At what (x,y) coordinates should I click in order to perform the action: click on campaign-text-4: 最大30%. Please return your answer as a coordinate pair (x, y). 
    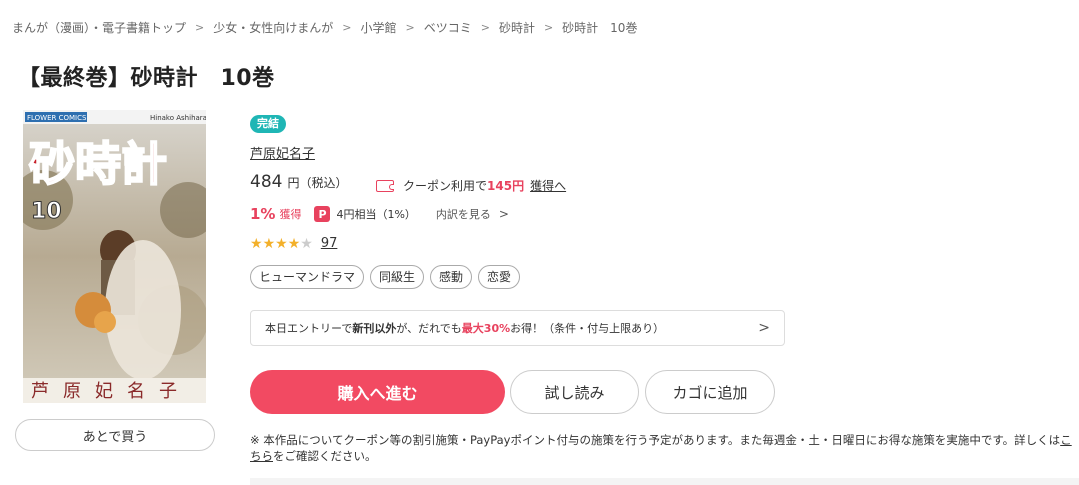
    Looking at the image, I should click on (486, 328).